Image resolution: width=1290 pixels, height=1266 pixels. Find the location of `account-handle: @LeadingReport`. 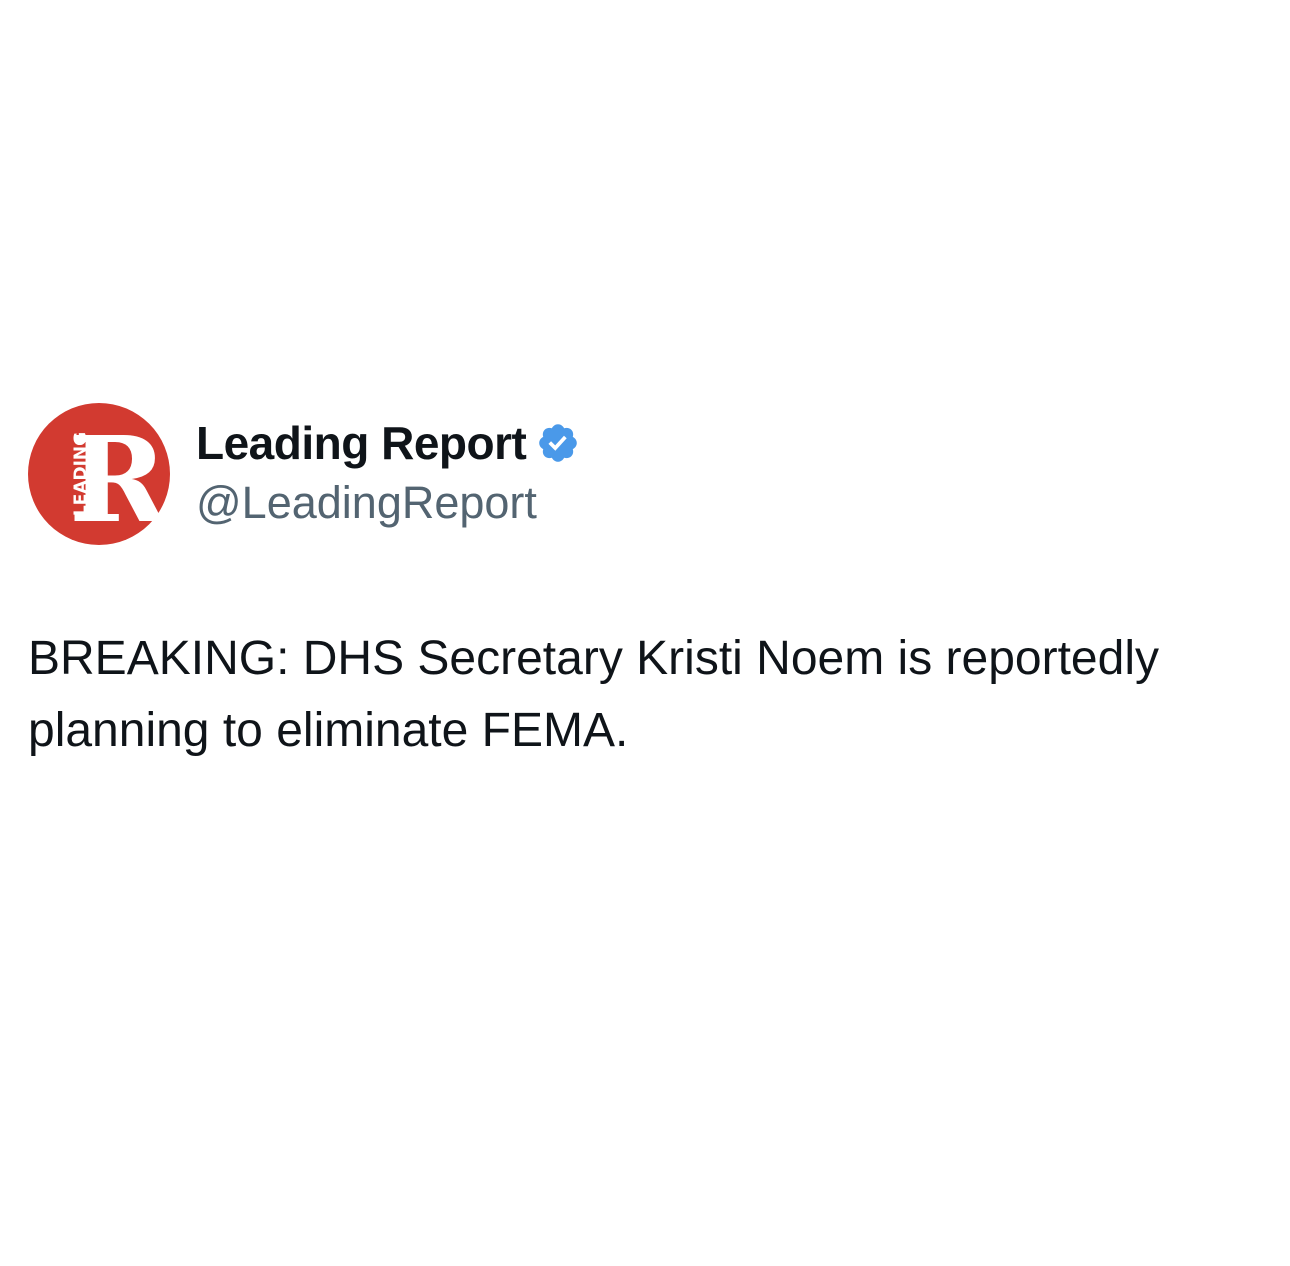

account-handle: @LeadingReport is located at coordinates (388, 503).